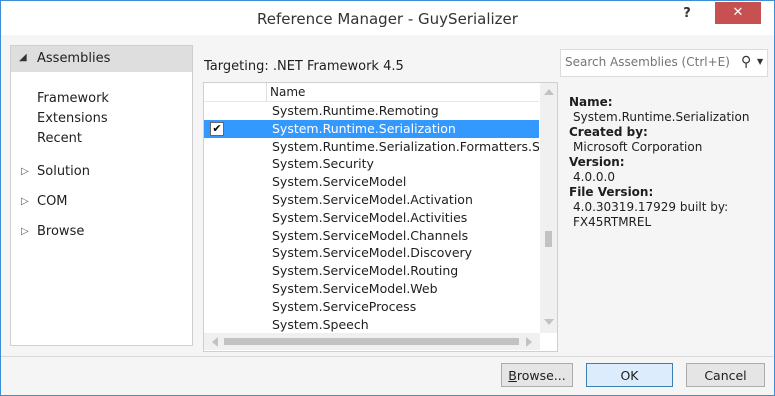 The width and height of the screenshot is (775, 396). I want to click on assembly-name: System.ServiceModel.Activities, so click(370, 217).